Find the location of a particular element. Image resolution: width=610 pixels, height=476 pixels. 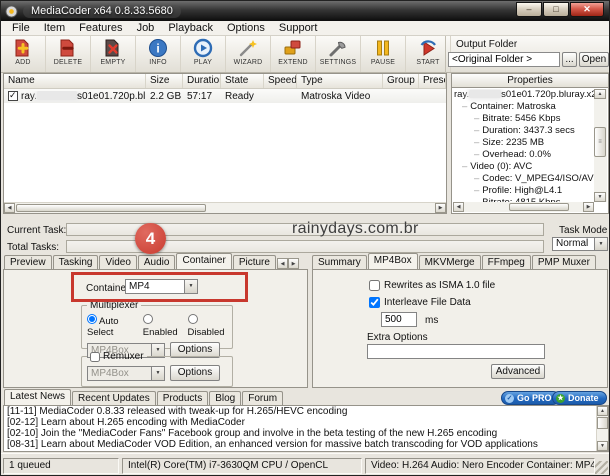

tab-products: Products is located at coordinates (182, 398).